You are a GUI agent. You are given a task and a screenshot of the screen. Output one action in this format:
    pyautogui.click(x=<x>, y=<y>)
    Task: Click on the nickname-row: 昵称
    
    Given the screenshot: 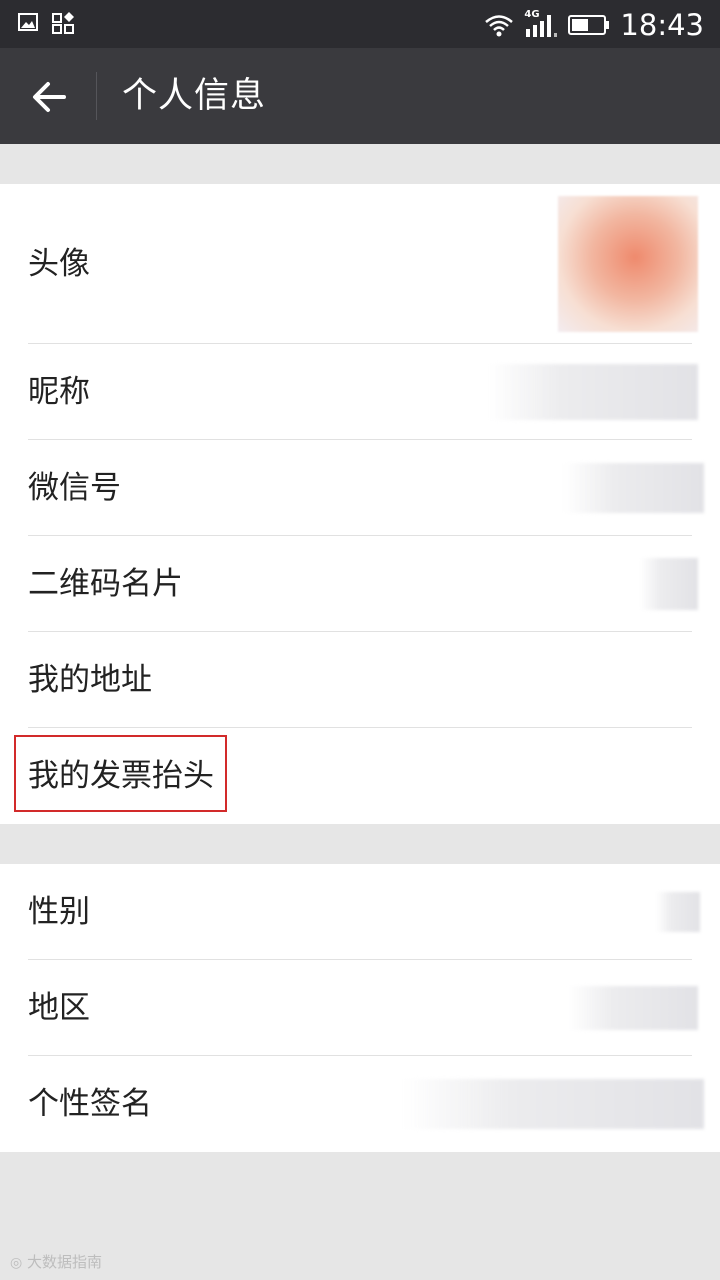 What is the action you would take?
    pyautogui.click(x=360, y=392)
    